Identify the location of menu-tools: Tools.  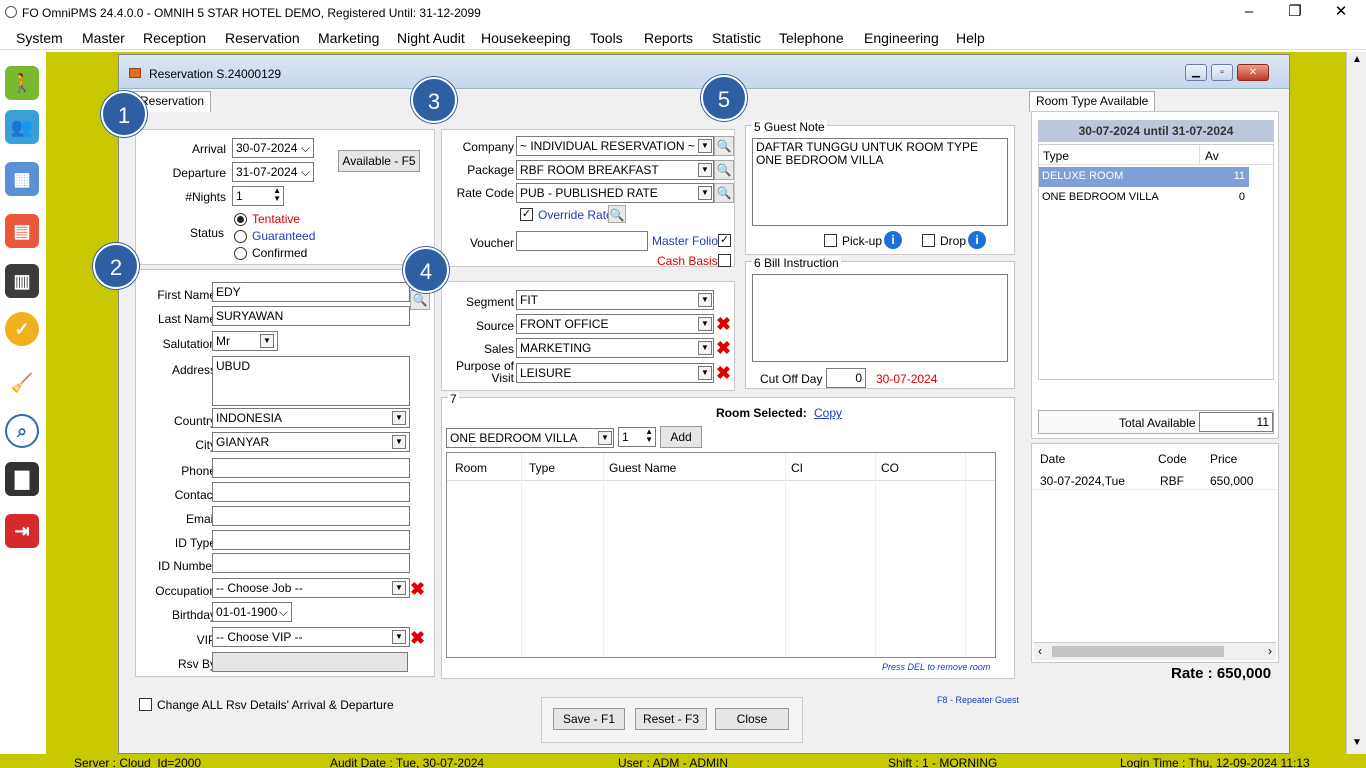
(606, 38).